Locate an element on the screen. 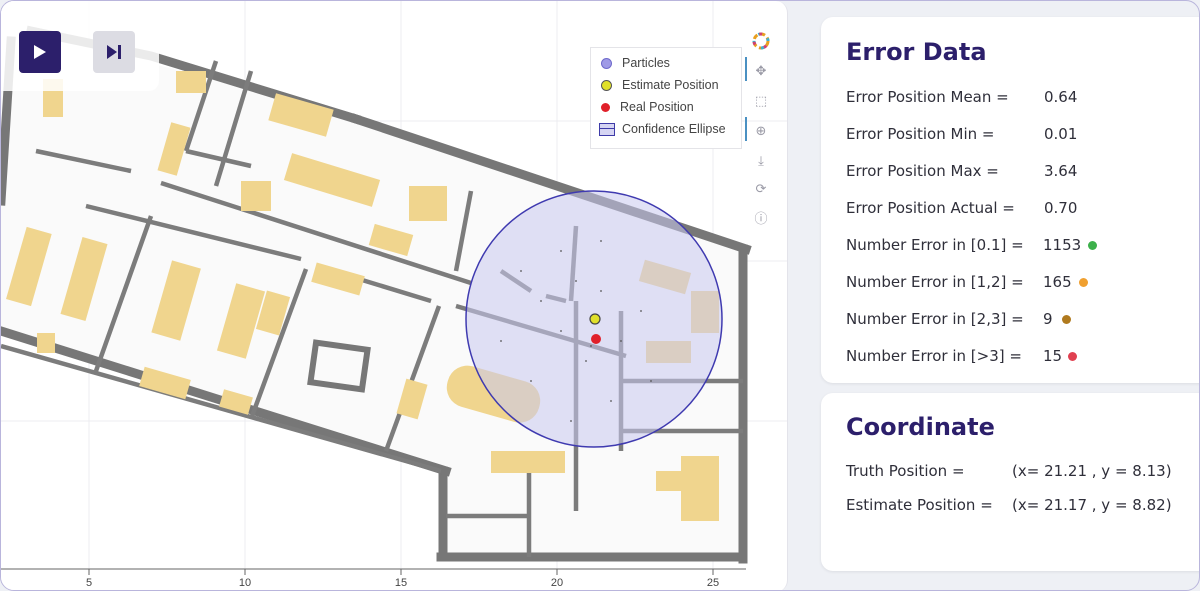 Image resolution: width=1200 pixels, height=591 pixels. coordinate-value: (x= 21.21 , y = 8.13) is located at coordinates (1092, 471).